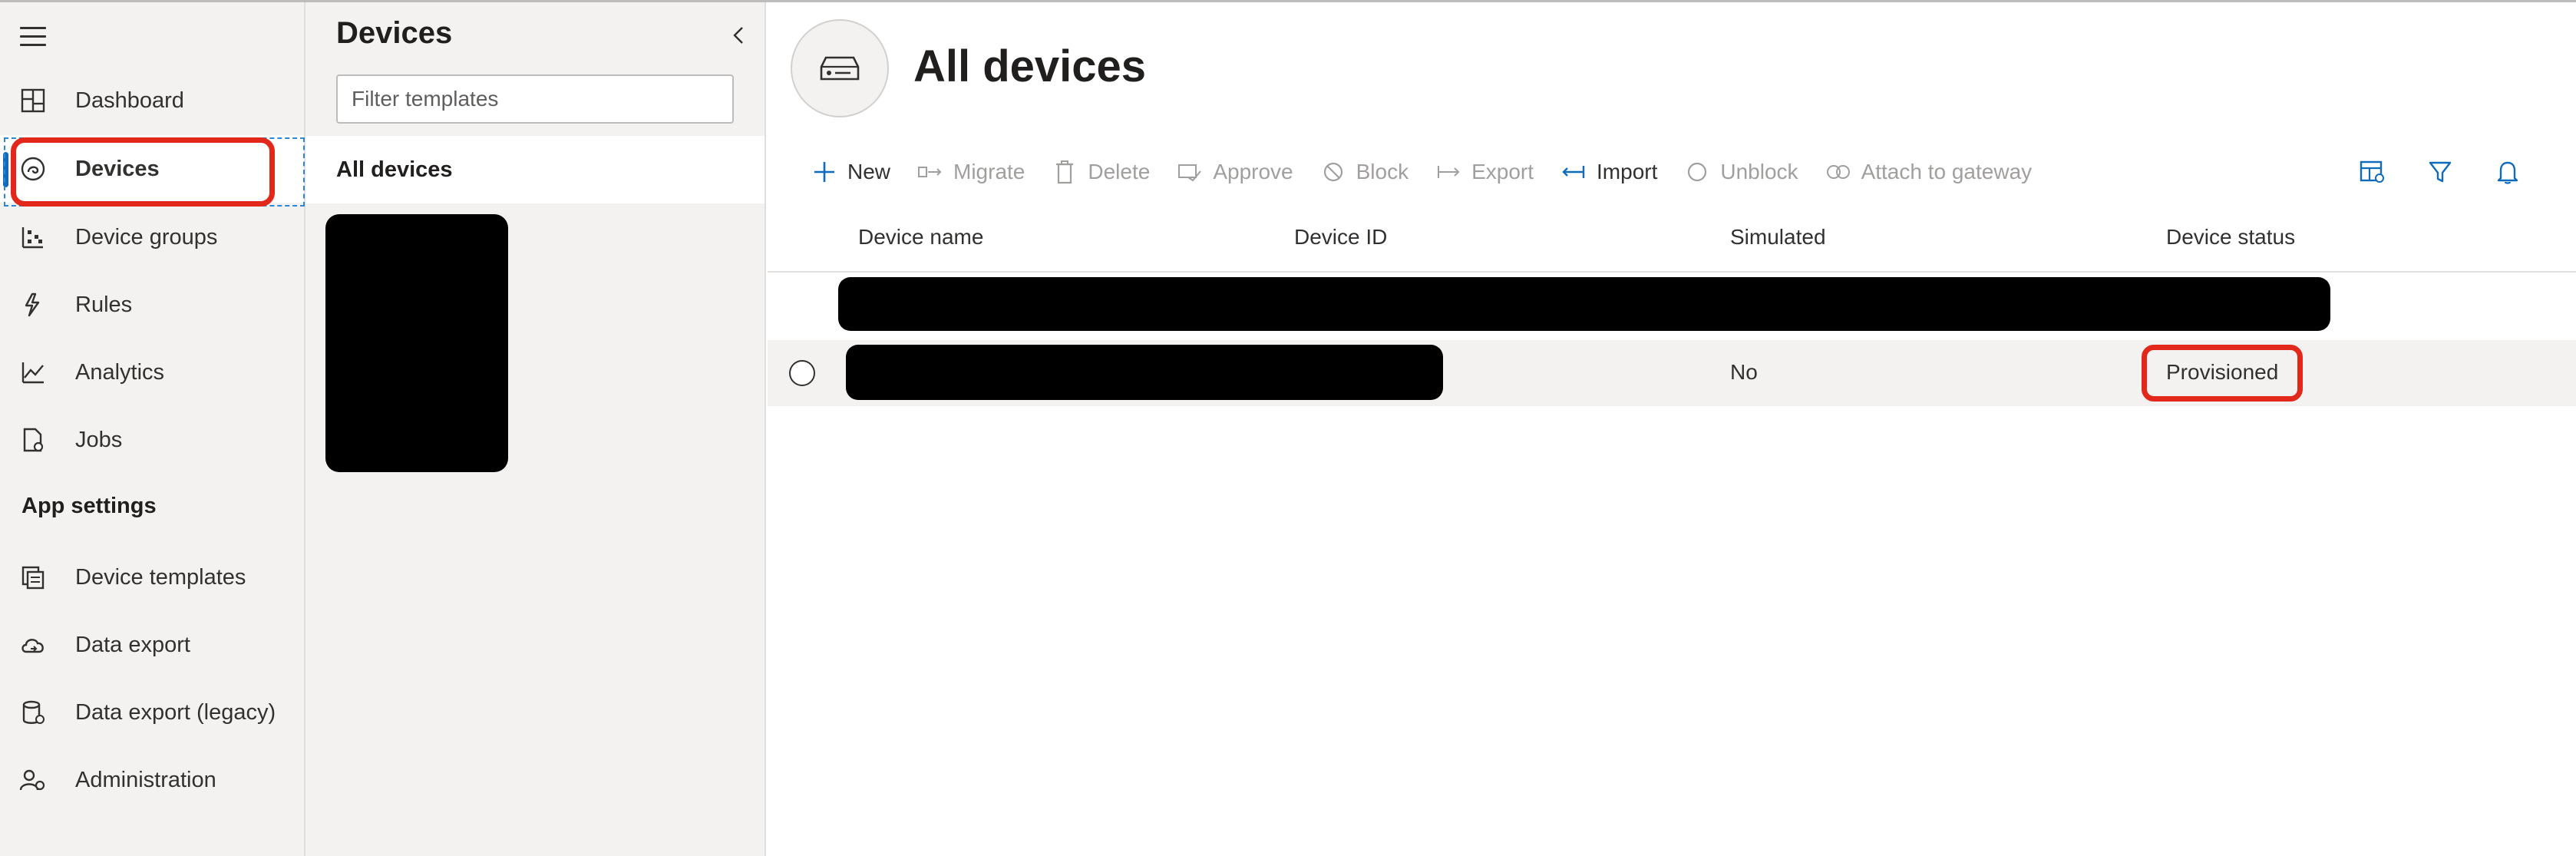 The width and height of the screenshot is (2576, 856). Describe the element at coordinates (33, 100) in the screenshot. I see `dashboard-icon` at that location.